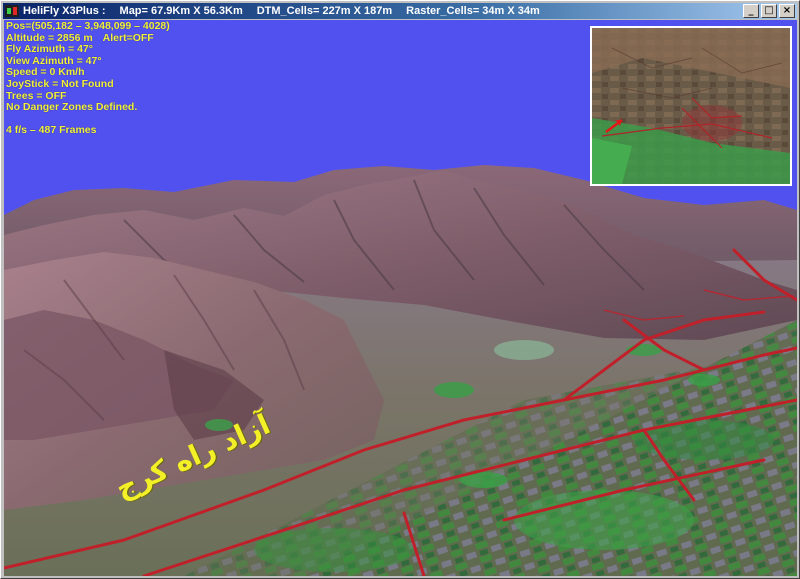 Image resolution: width=800 pixels, height=579 pixels. What do you see at coordinates (324, 11) in the screenshot?
I see `dtm-cells-info: DTM_Cells= 227m X 187m` at bounding box center [324, 11].